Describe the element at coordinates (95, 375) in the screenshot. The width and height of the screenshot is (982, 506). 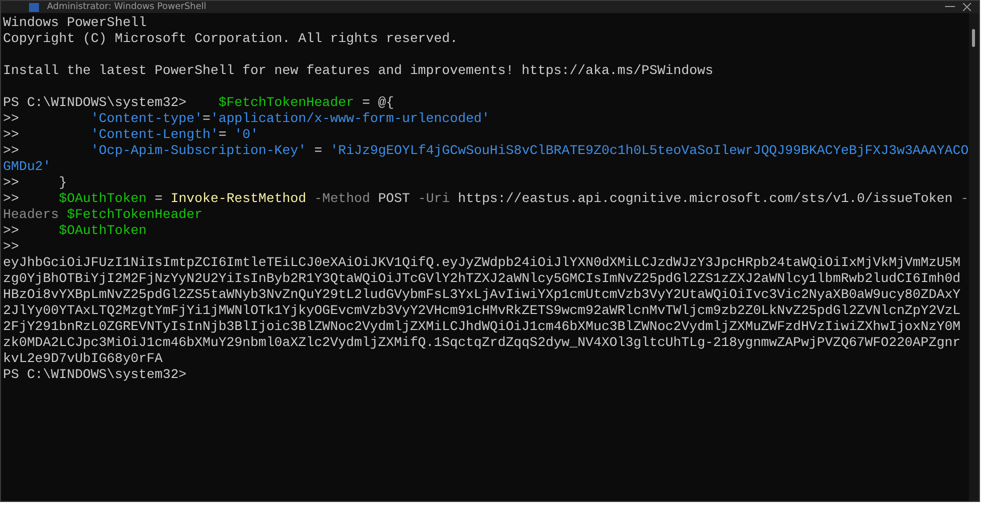
I see `terminal-line: PS C:\WINDOWS\system32>` at that location.